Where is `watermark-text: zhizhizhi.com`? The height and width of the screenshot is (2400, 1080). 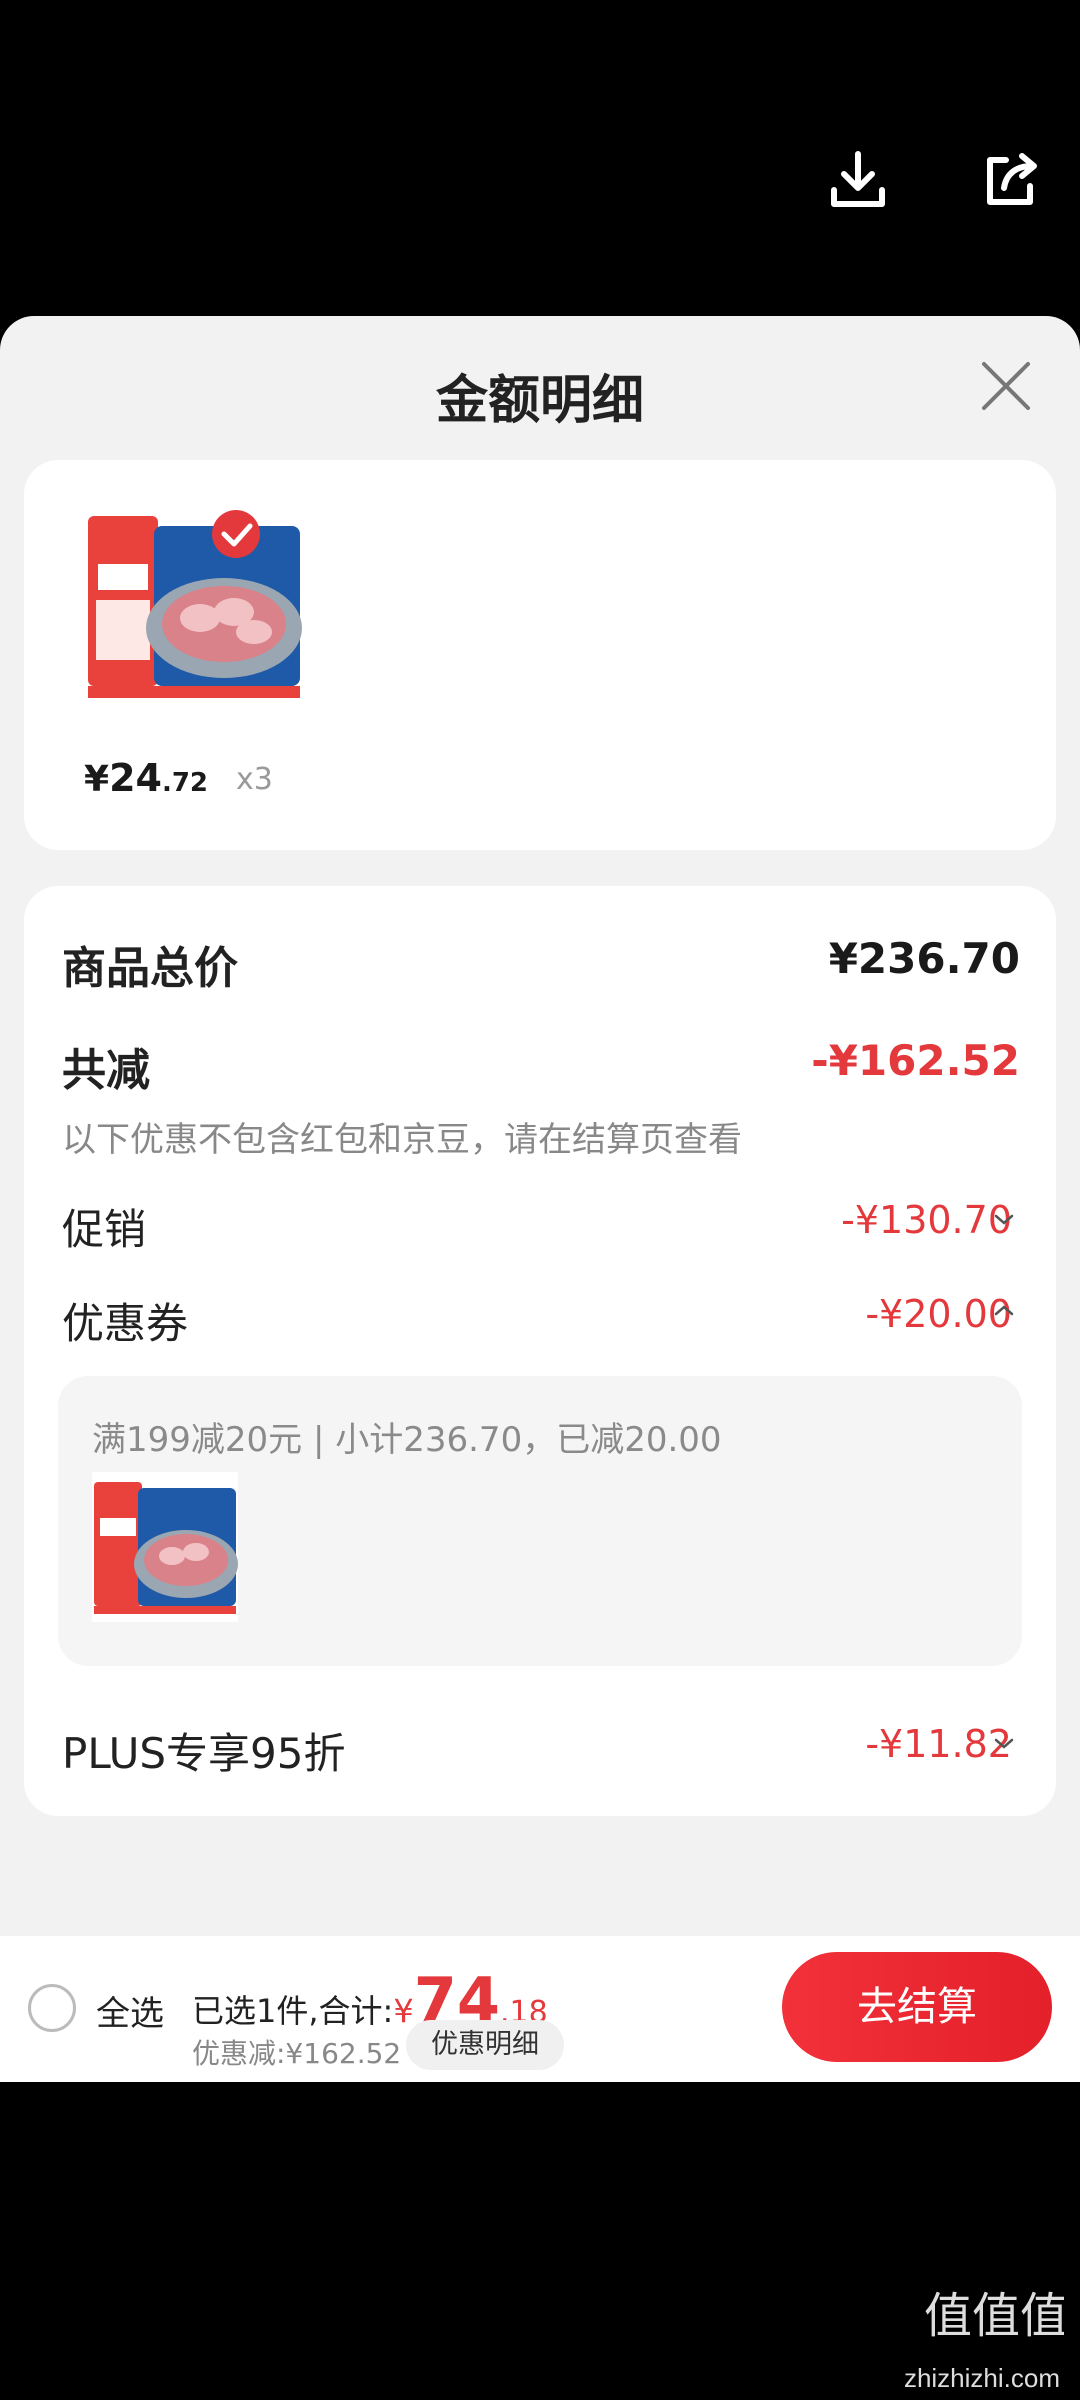 watermark-text: zhizhizhi.com is located at coordinates (981, 2378).